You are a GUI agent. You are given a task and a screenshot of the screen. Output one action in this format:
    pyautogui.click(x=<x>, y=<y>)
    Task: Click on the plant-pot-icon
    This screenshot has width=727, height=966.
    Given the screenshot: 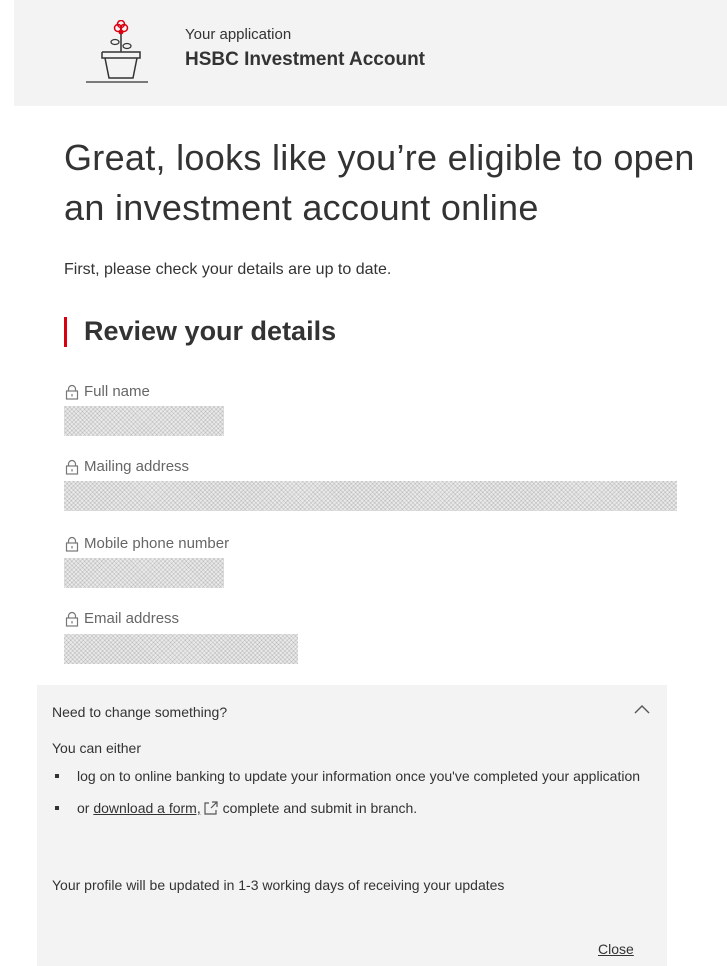 What is the action you would take?
    pyautogui.click(x=117, y=51)
    